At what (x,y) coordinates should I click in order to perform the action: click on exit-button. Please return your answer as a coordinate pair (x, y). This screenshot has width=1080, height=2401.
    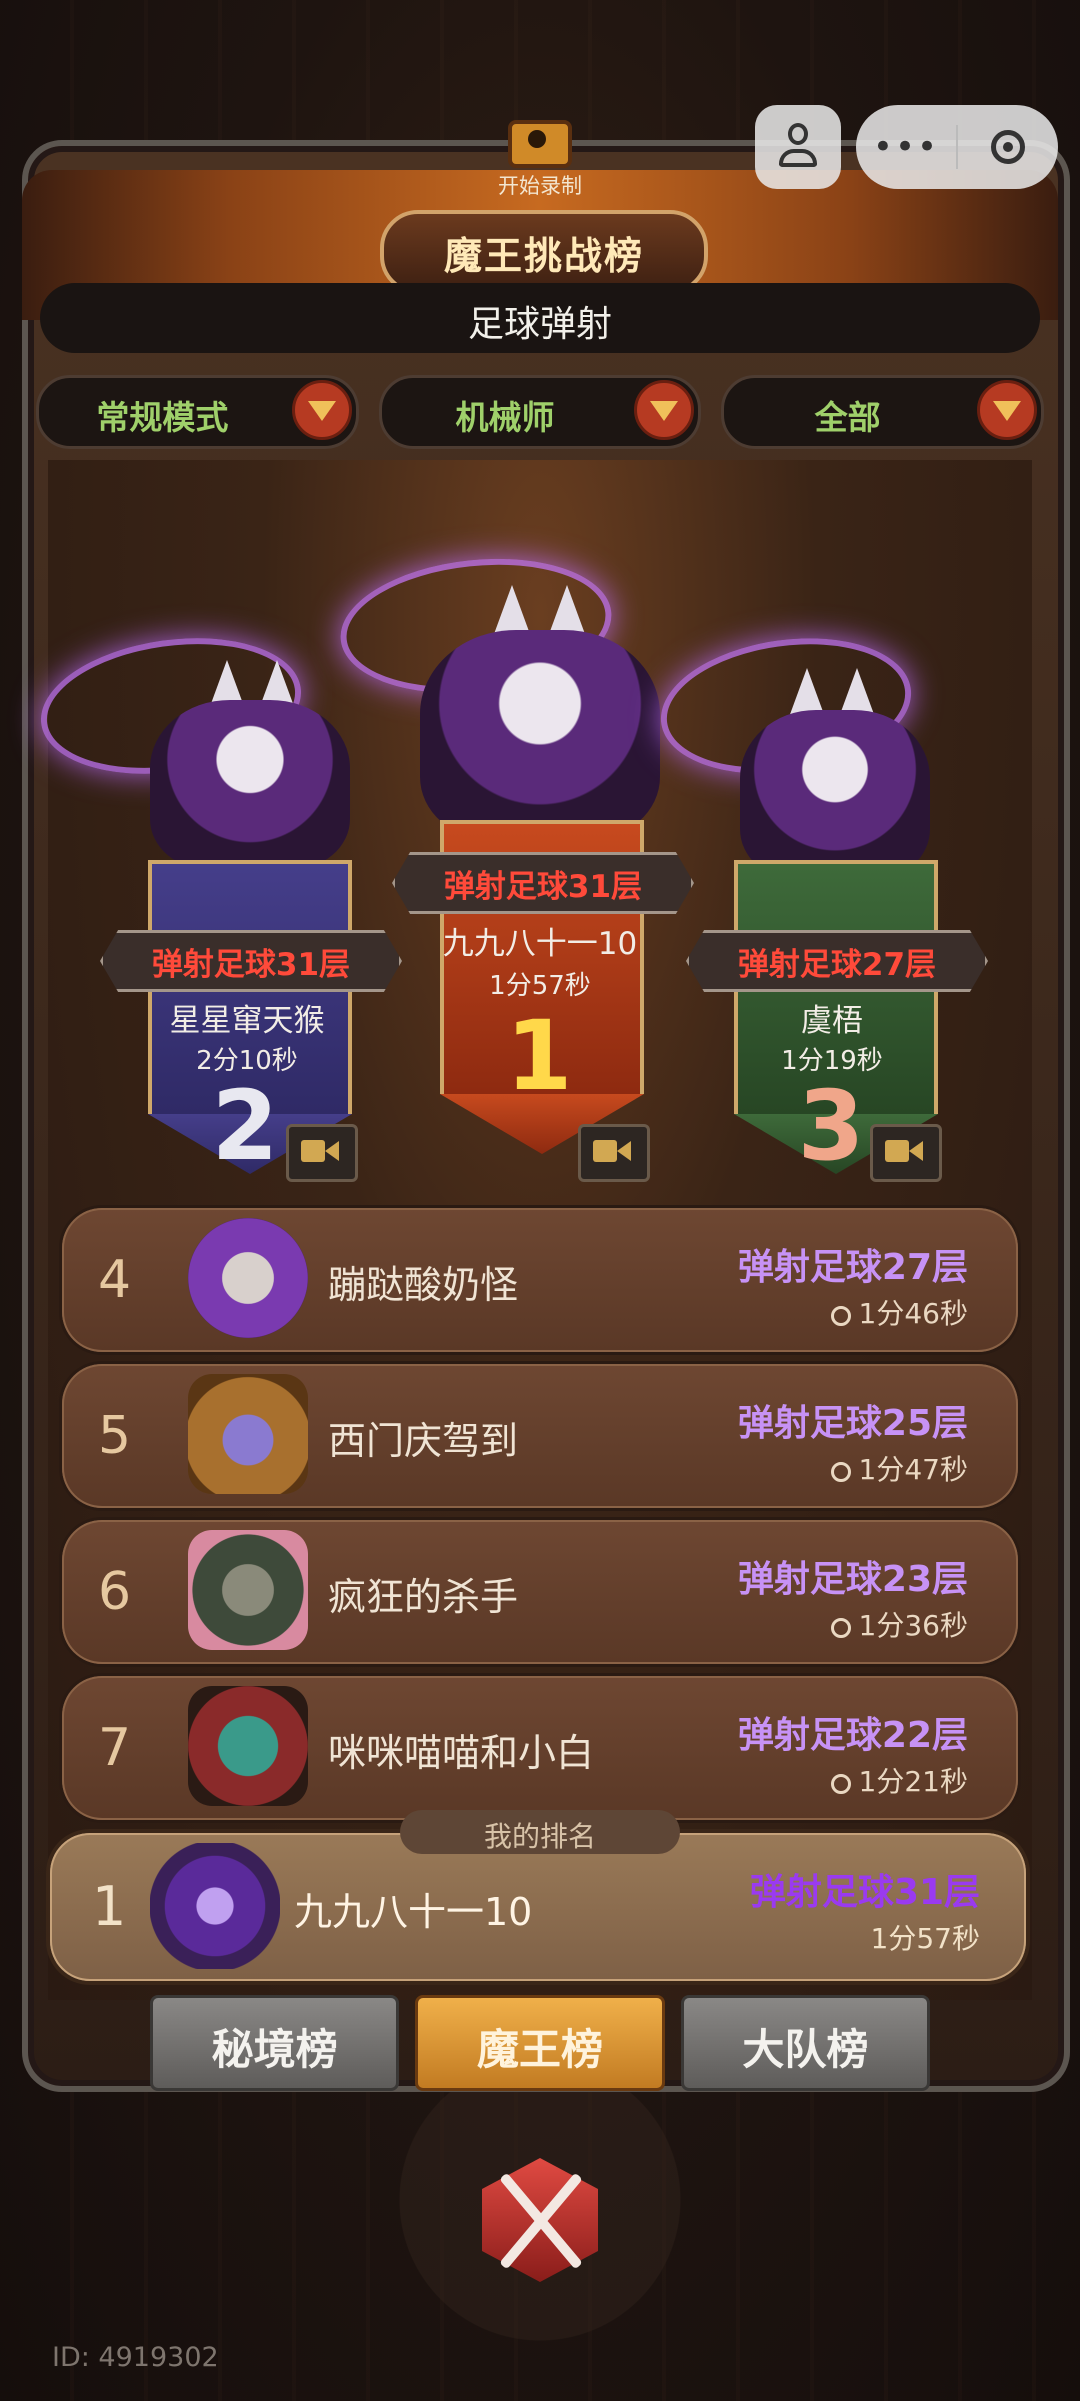
    Looking at the image, I should click on (1008, 147).